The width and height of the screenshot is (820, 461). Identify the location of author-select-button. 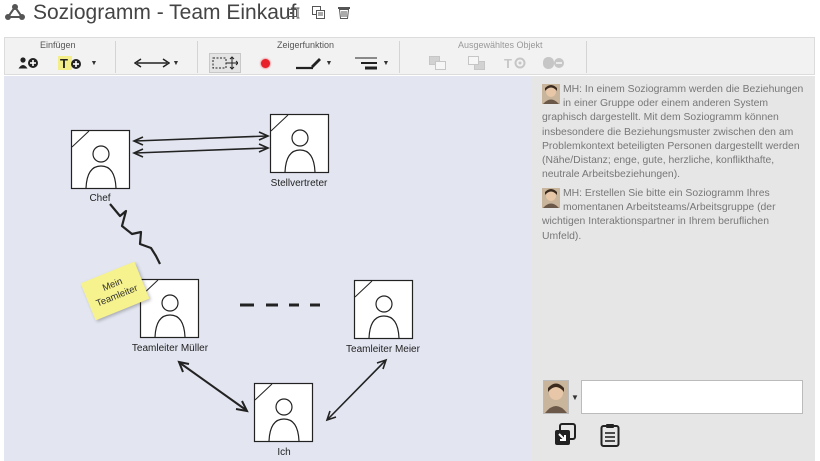
(556, 397).